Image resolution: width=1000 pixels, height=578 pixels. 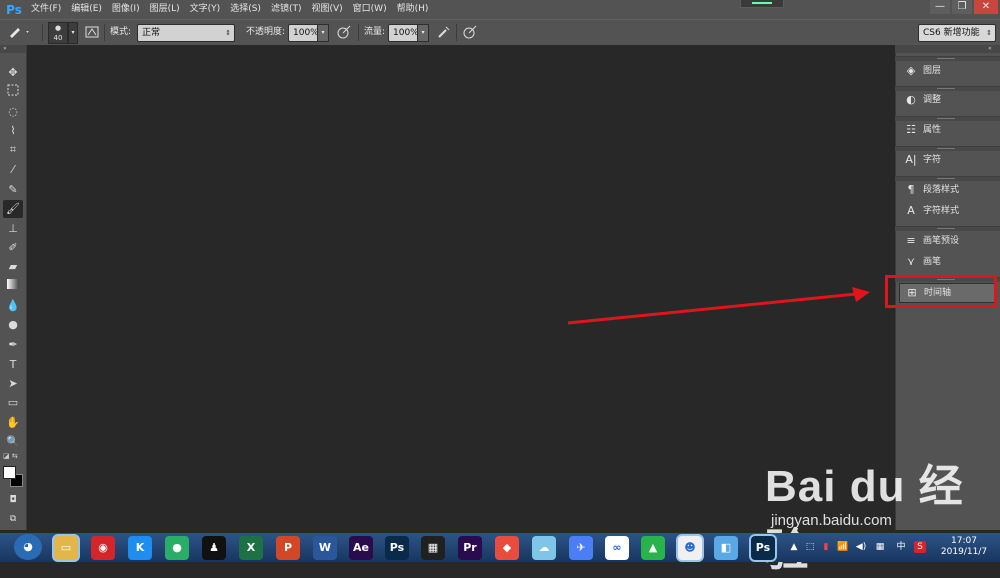 What do you see at coordinates (13, 423) in the screenshot?
I see `hand-tool-icon: ✋` at bounding box center [13, 423].